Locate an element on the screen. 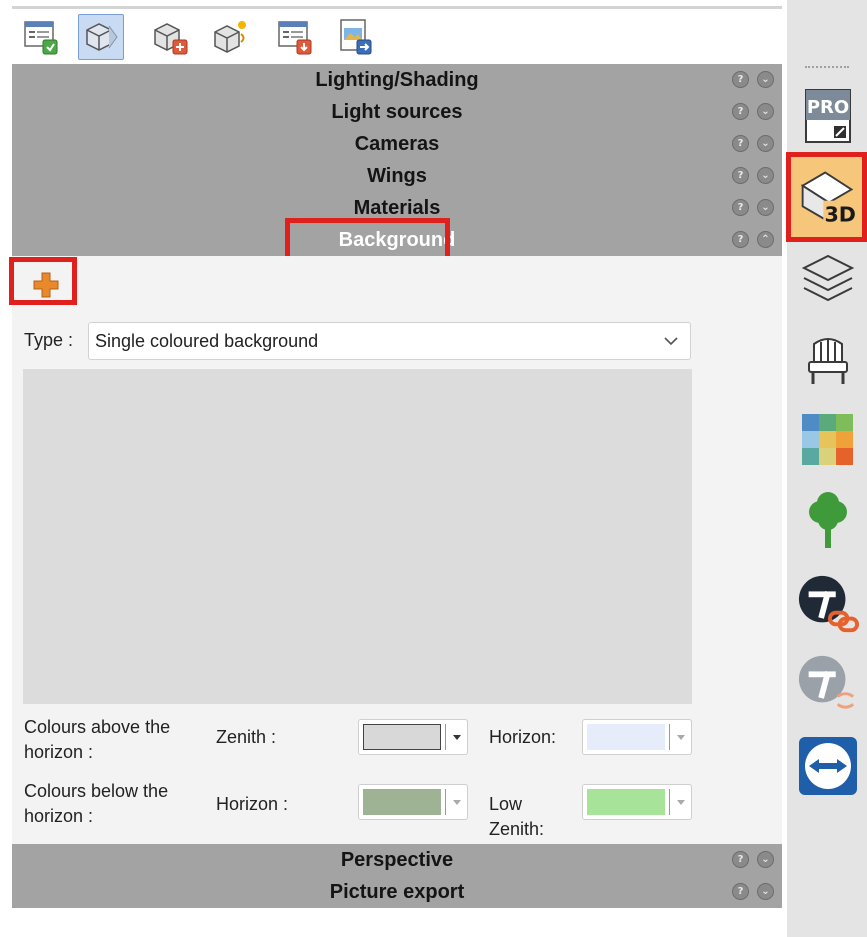 The width and height of the screenshot is (867, 937). horizon-below-label: Horizon : is located at coordinates (252, 804).